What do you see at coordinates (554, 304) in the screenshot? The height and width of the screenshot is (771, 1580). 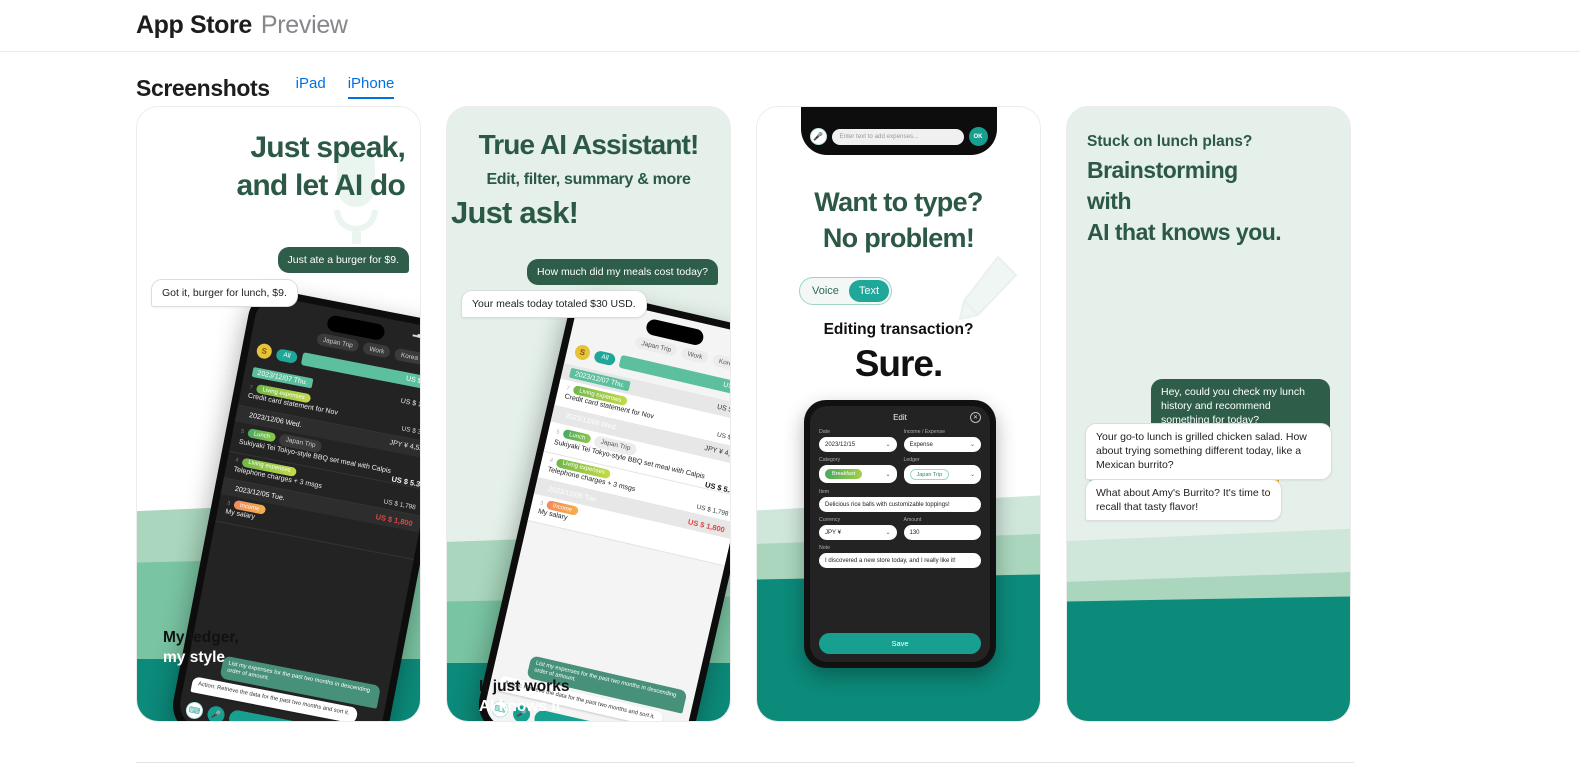 I see `chat-bubble-assistant: Your meals today totaled $30 USD.` at bounding box center [554, 304].